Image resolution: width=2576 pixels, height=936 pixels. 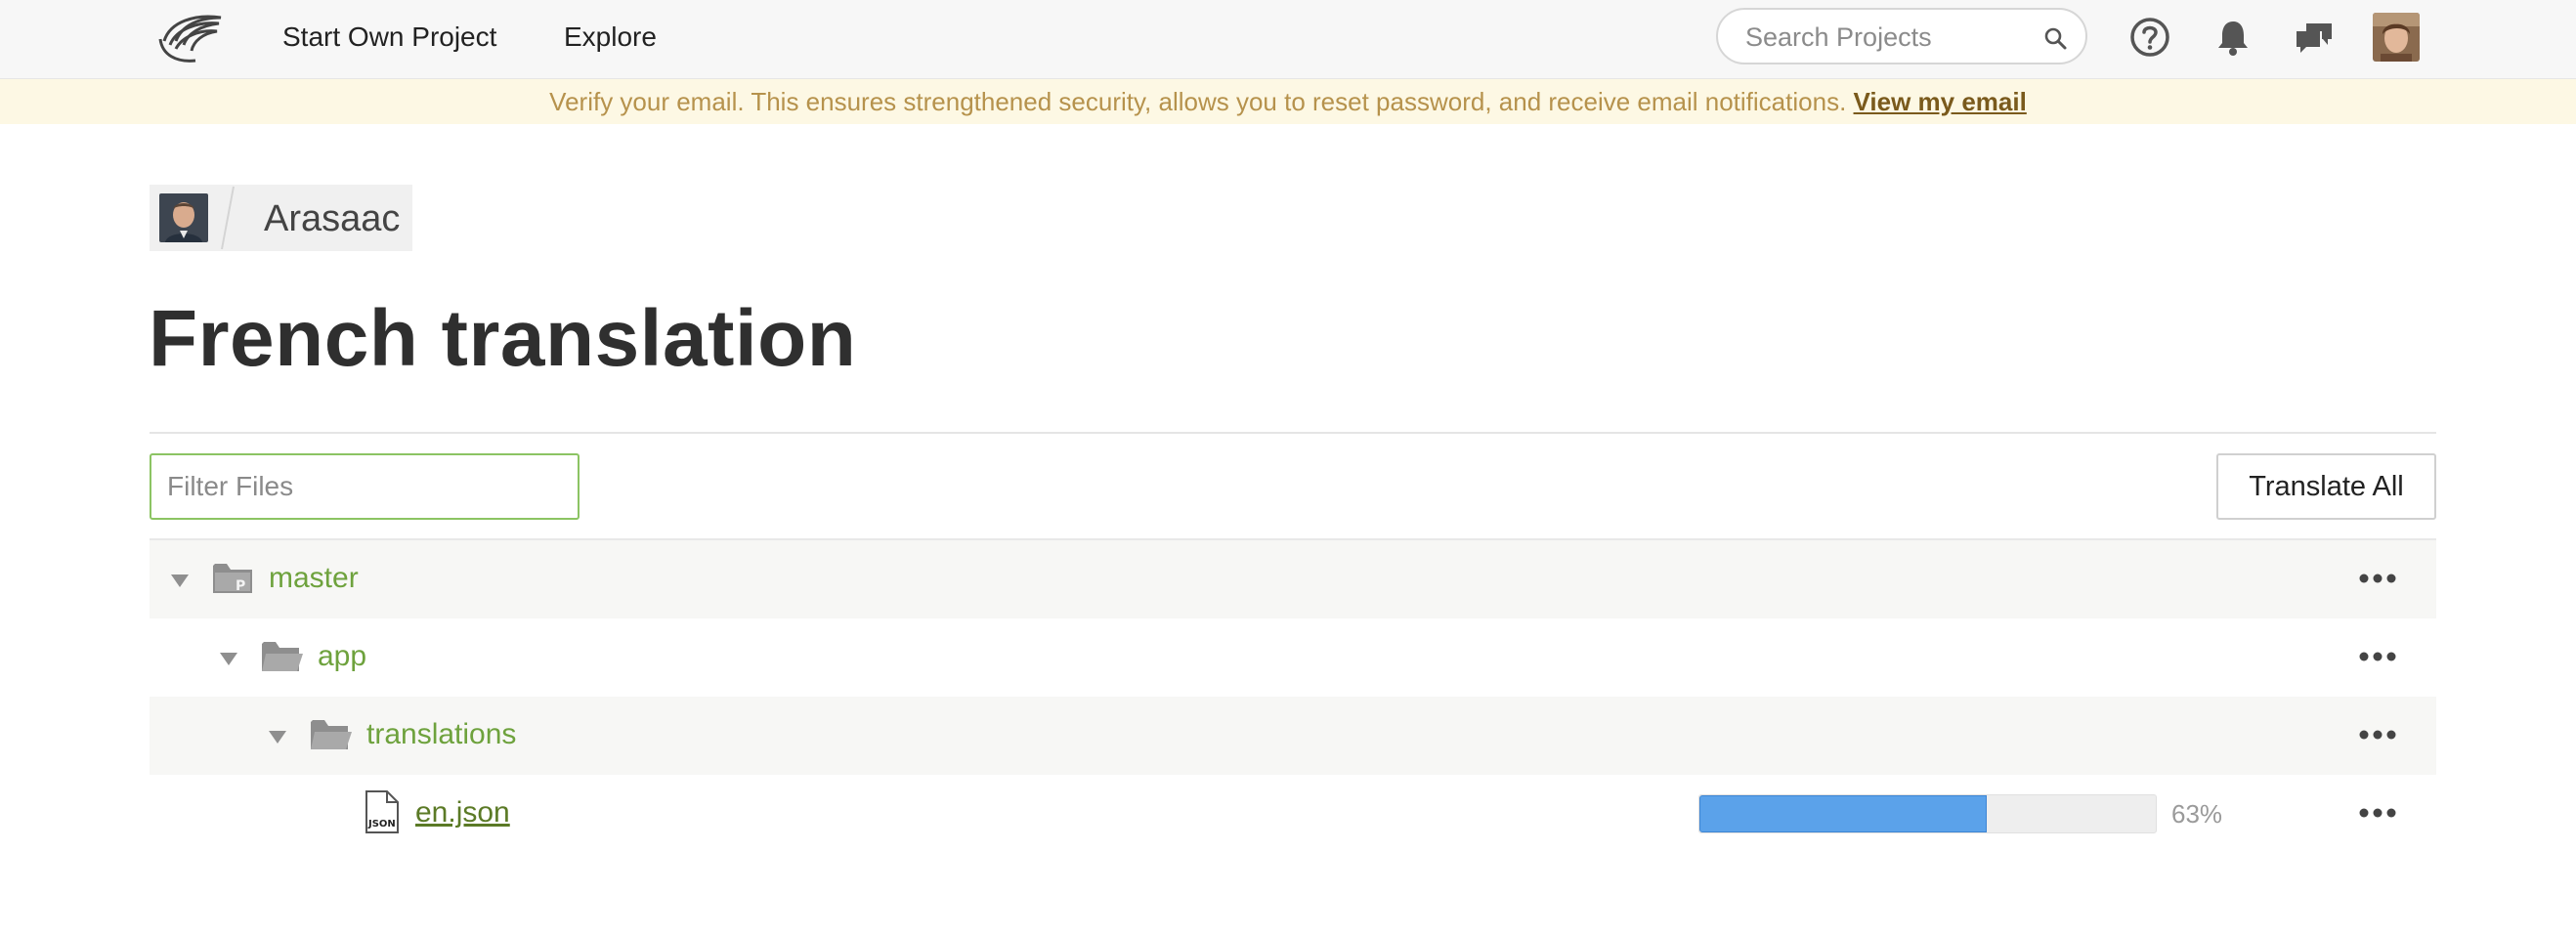 I want to click on breadcrumb-project-link: Arasaac, so click(x=332, y=219).